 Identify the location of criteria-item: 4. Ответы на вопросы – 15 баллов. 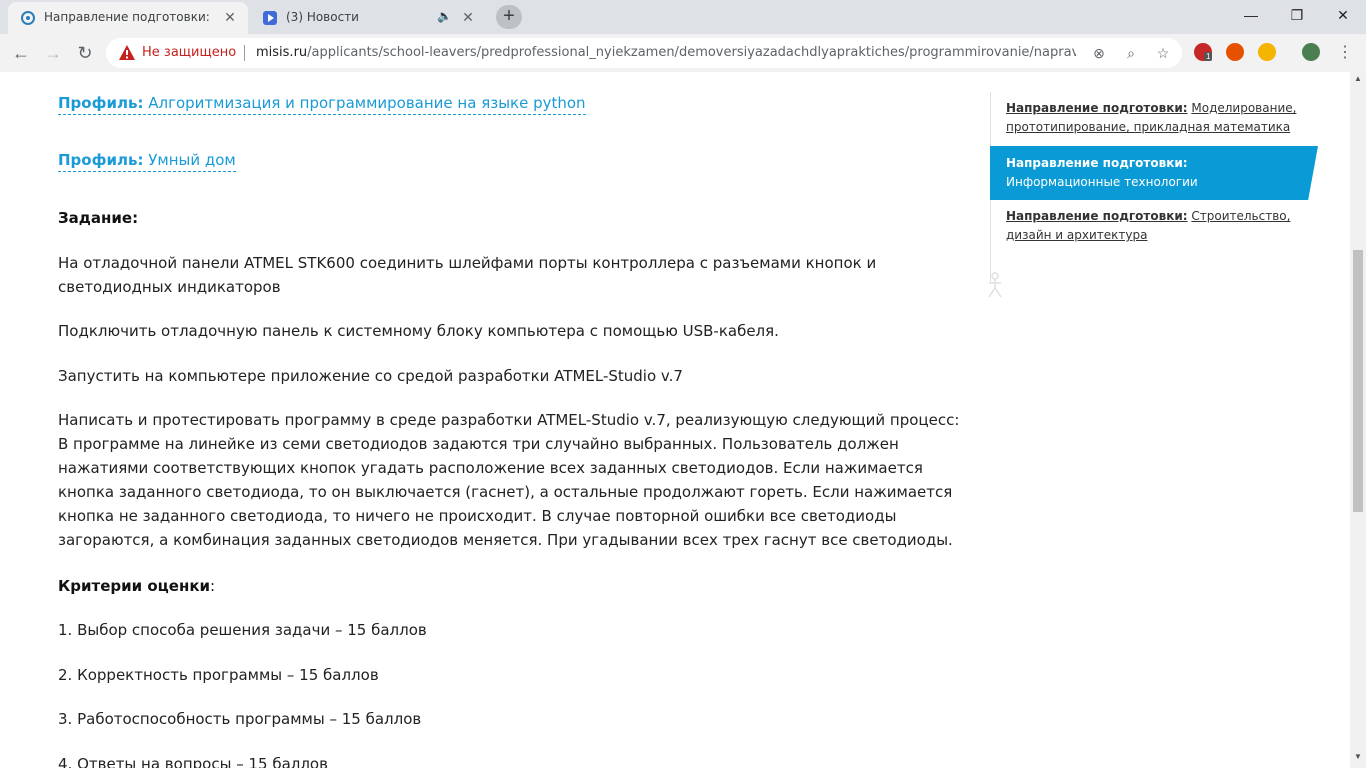
(193, 761).